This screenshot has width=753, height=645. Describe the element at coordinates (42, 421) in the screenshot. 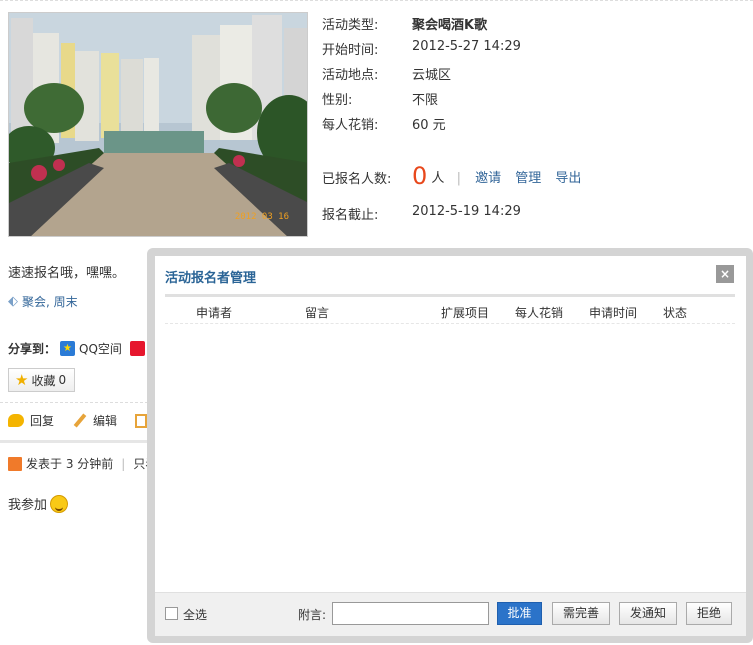

I see `reply-label: 回复` at that location.